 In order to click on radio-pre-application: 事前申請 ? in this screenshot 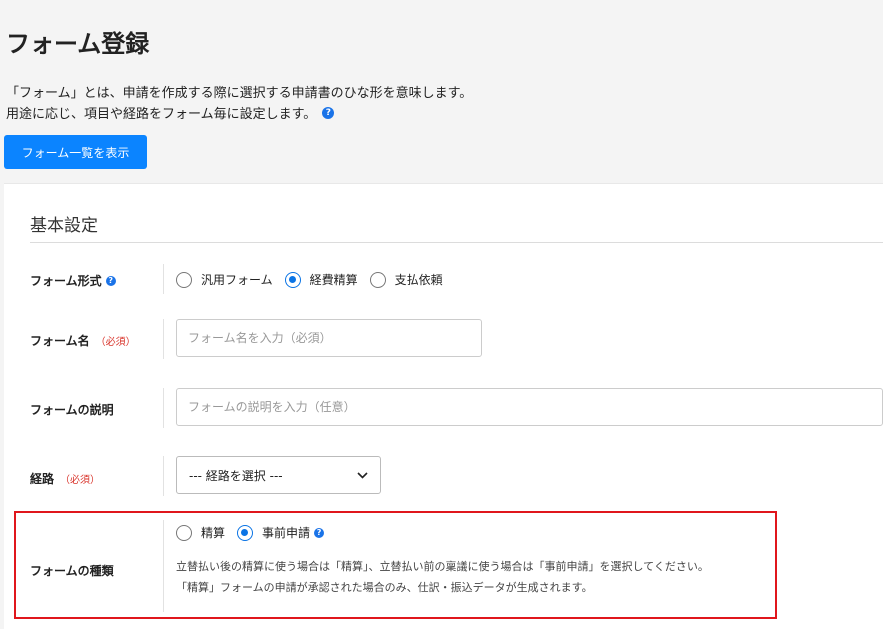, I will do `click(281, 532)`.